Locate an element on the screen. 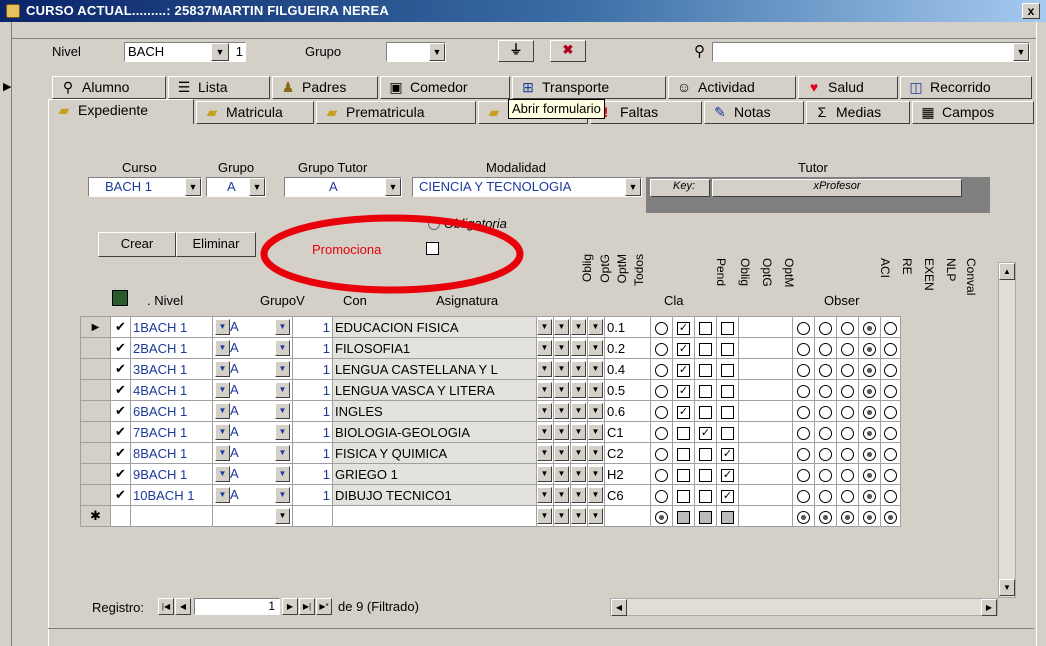 The height and width of the screenshot is (646, 1046). table-row: ✔ 6BACH 1 ▼ A ▼ 1 INGLES ▼ ▼ ▼ ▼ 0.6 ✓ is located at coordinates (490, 411).